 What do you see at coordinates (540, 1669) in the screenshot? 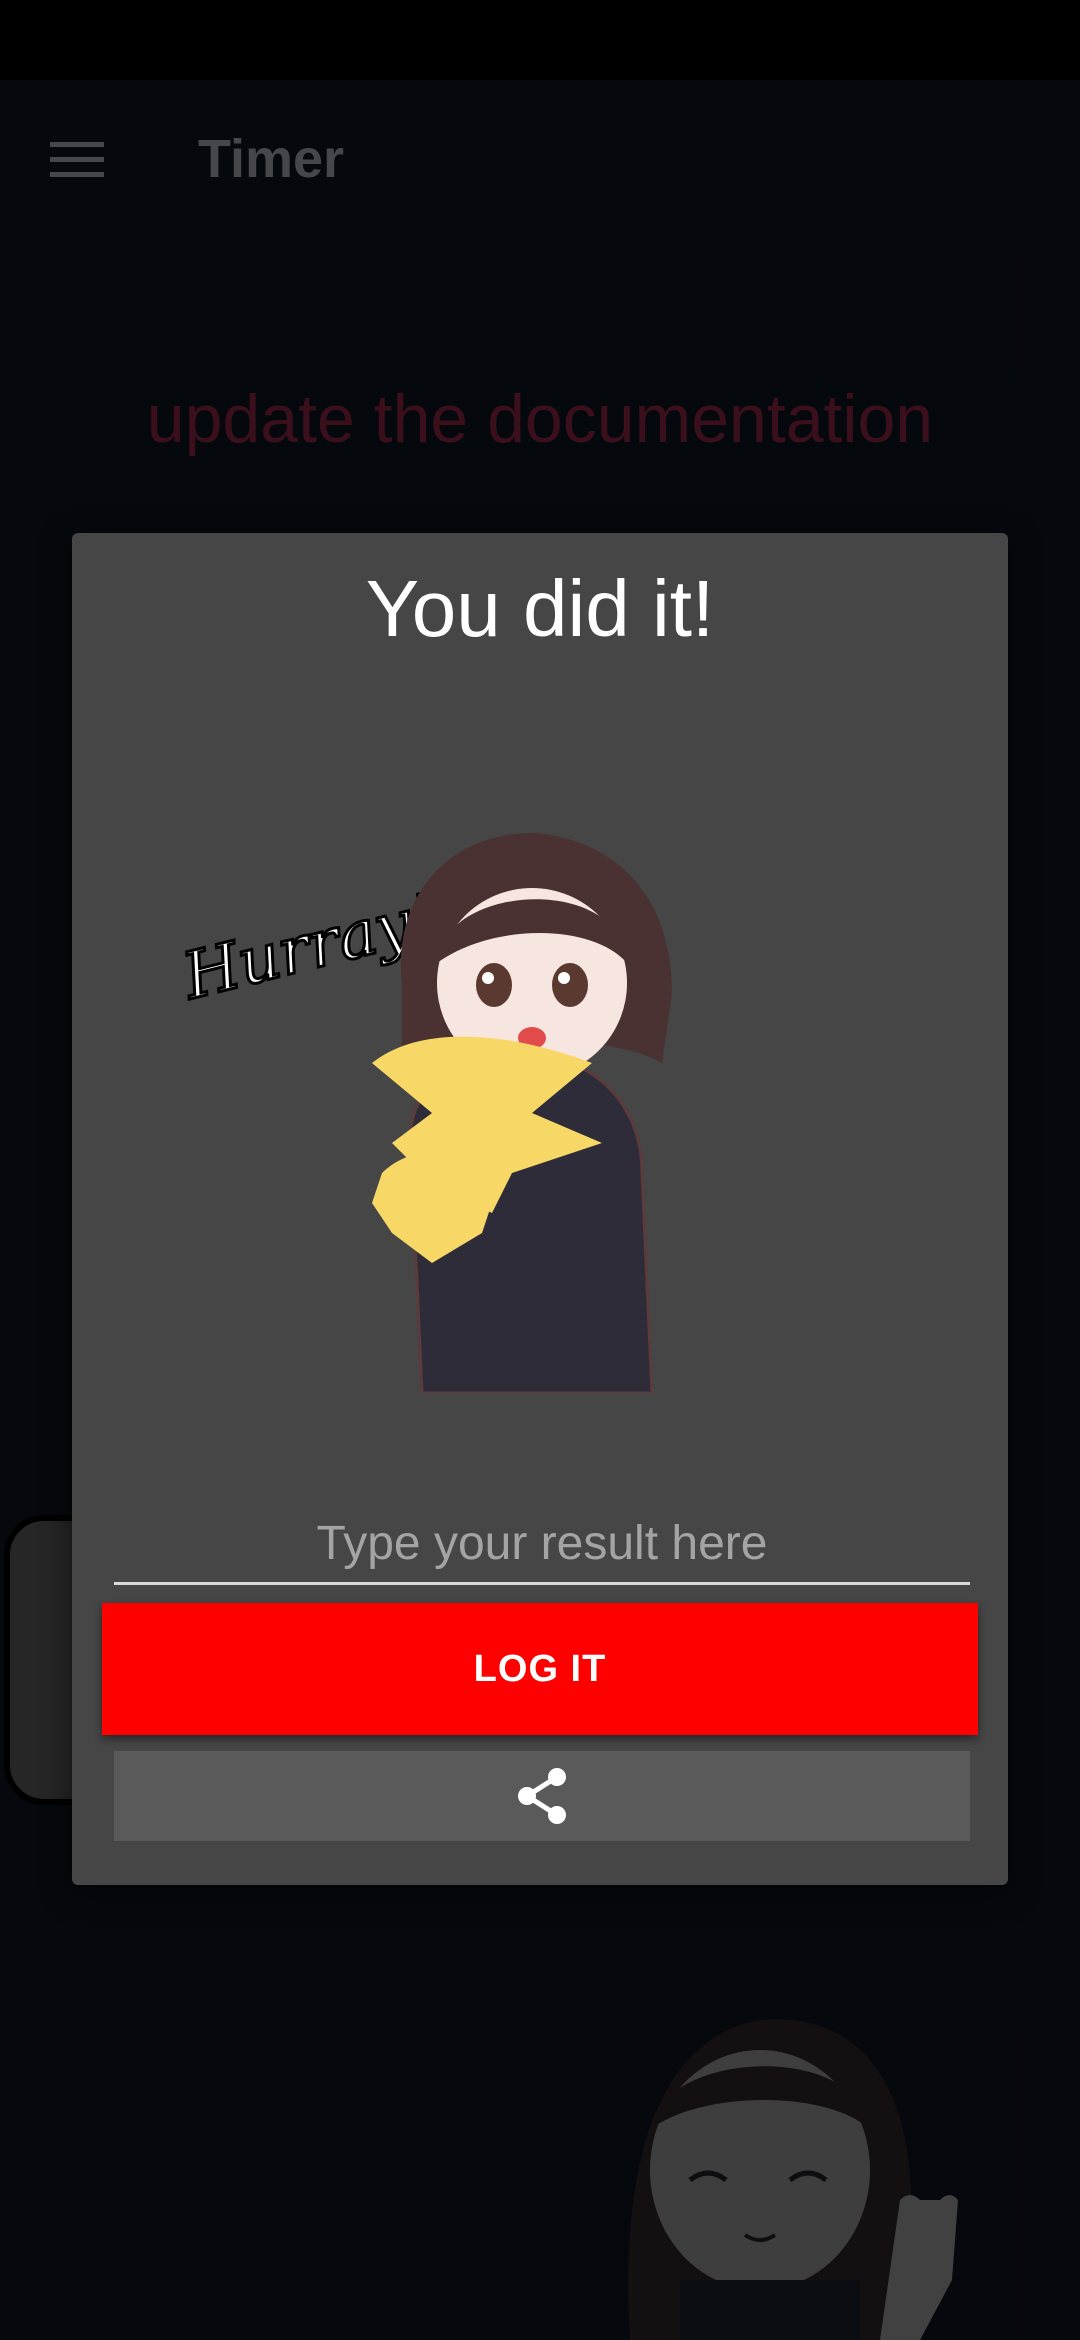
I see `log-it-button: LOG IT` at bounding box center [540, 1669].